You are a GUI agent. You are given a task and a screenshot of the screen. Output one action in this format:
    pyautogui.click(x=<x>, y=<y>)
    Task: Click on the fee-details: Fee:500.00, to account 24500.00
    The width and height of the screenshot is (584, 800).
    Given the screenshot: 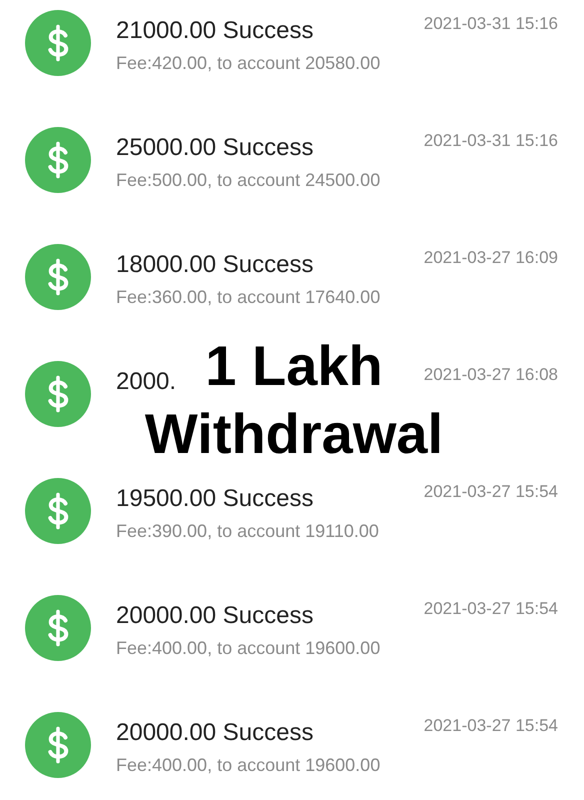 What is the action you would take?
    pyautogui.click(x=249, y=180)
    